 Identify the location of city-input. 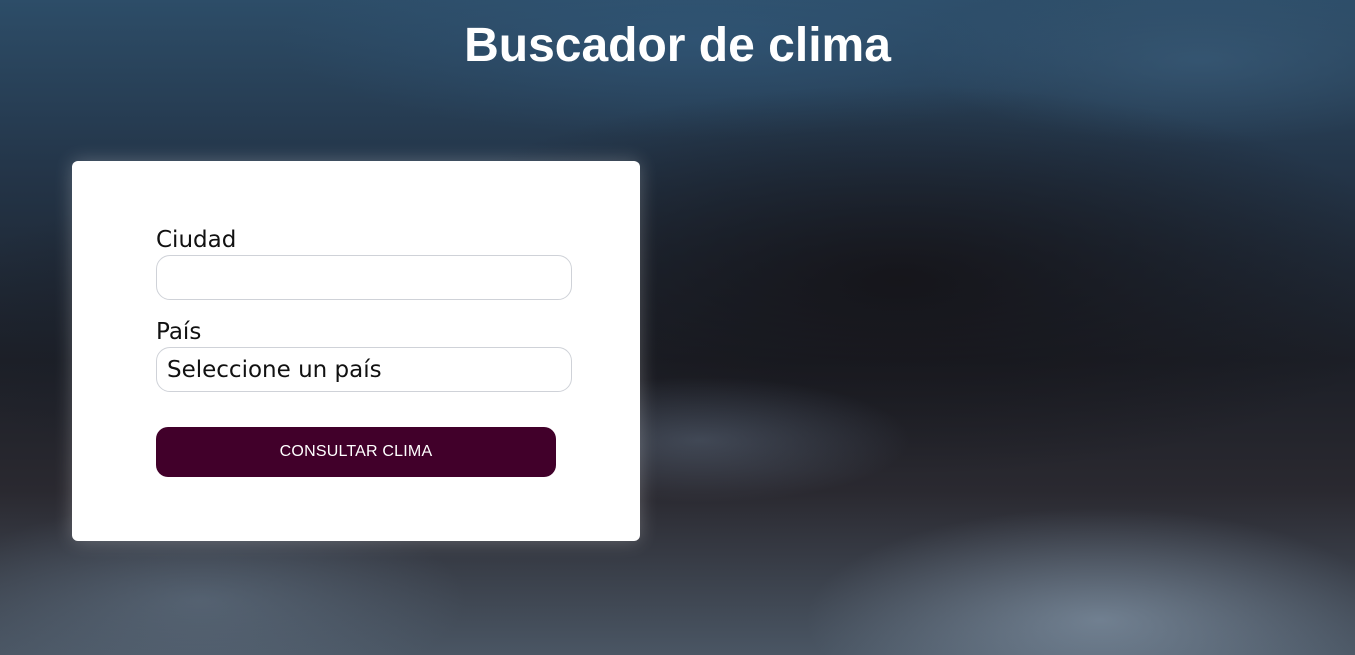
(364, 277).